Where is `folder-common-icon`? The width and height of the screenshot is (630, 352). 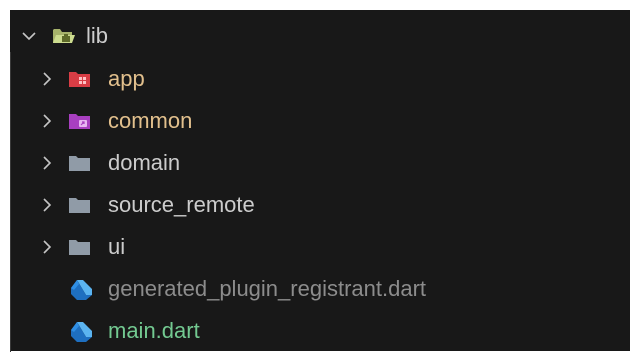
folder-common-icon is located at coordinates (80, 121).